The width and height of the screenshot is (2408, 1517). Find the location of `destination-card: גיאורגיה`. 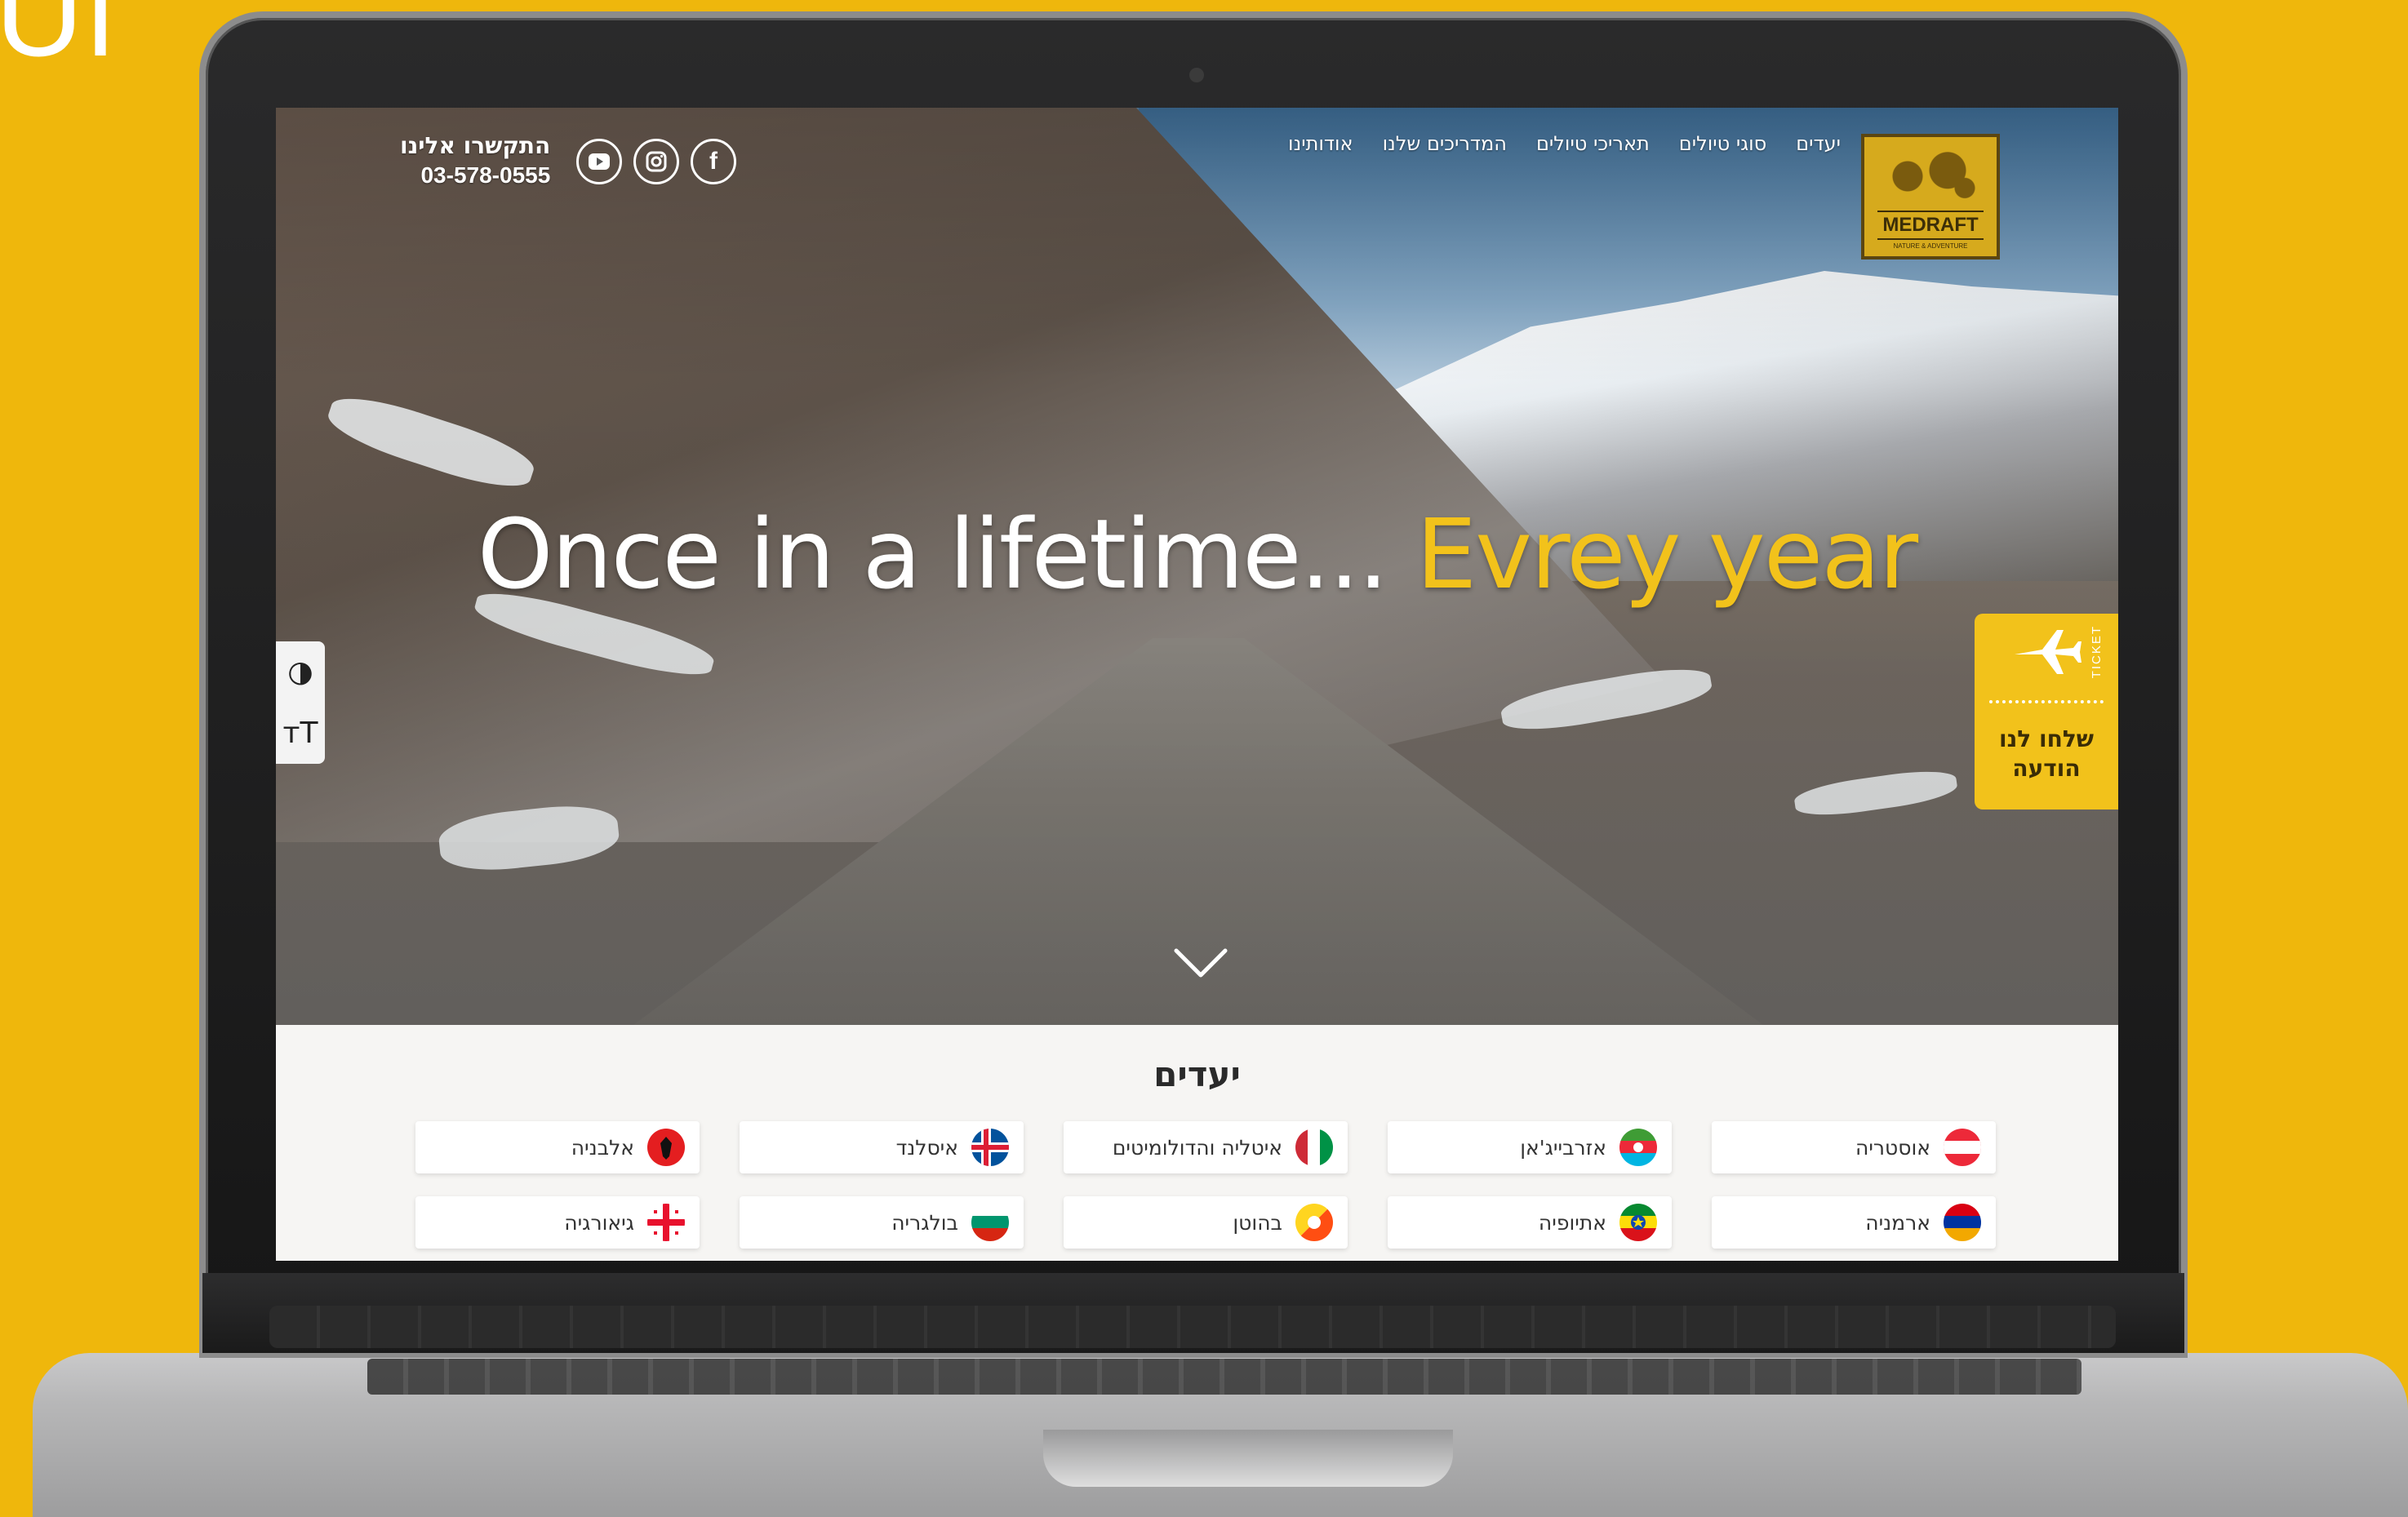

destination-card: גיאורגיה is located at coordinates (557, 1223).